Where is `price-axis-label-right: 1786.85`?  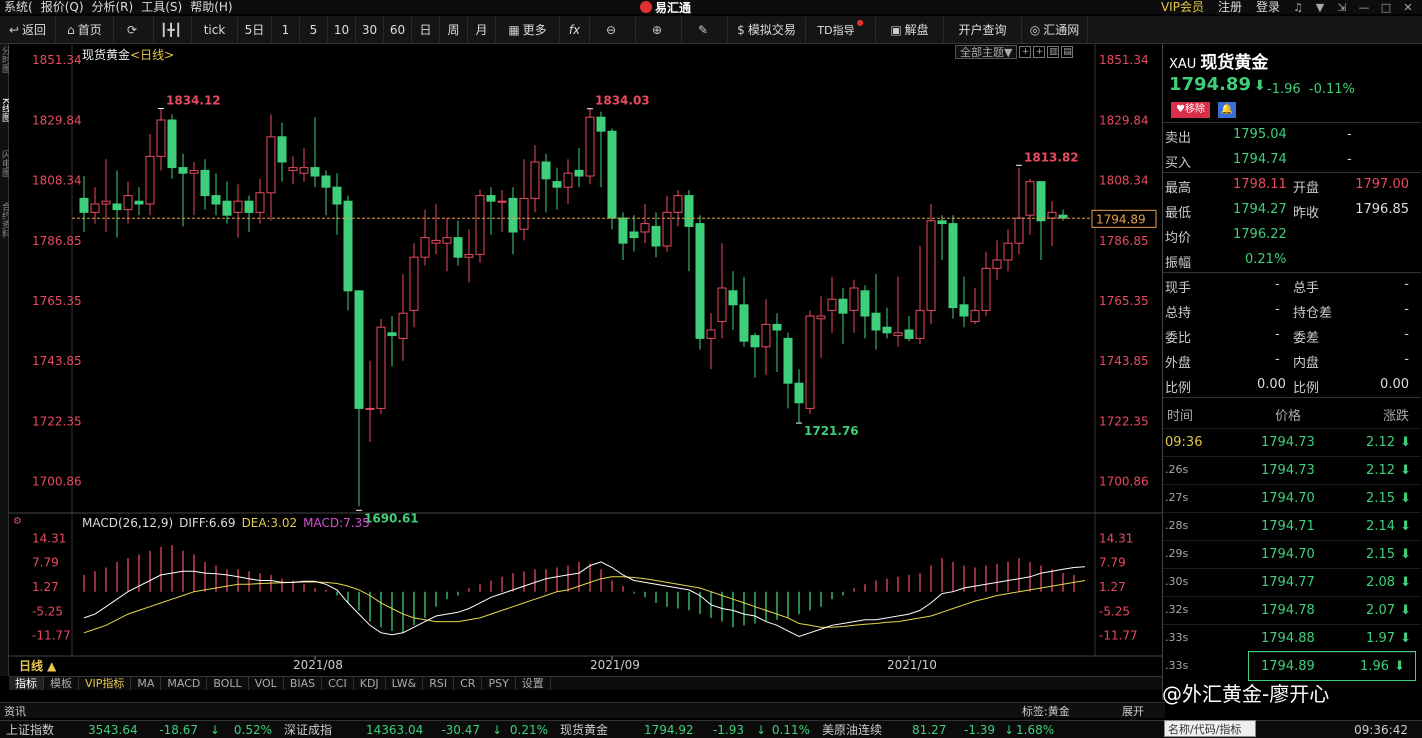
price-axis-label-right: 1786.85 is located at coordinates (1124, 241).